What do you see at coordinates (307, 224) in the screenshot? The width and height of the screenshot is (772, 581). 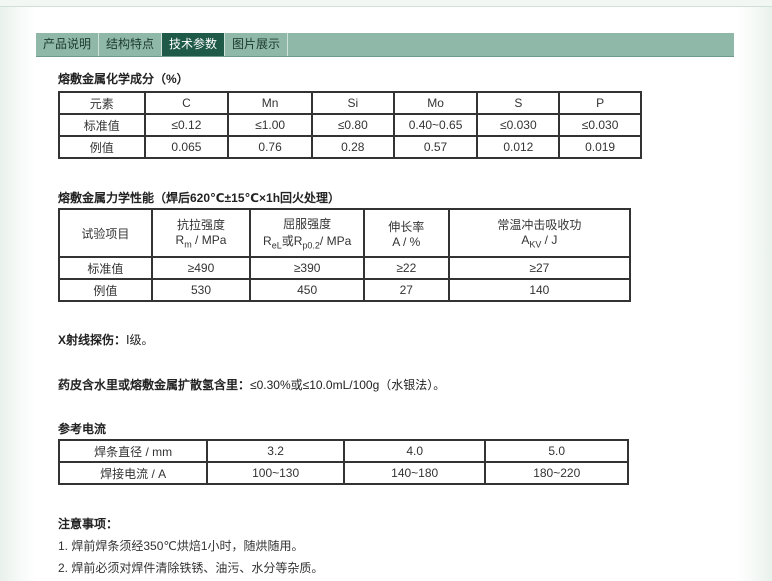 I see `cell-line: 屈服强度` at bounding box center [307, 224].